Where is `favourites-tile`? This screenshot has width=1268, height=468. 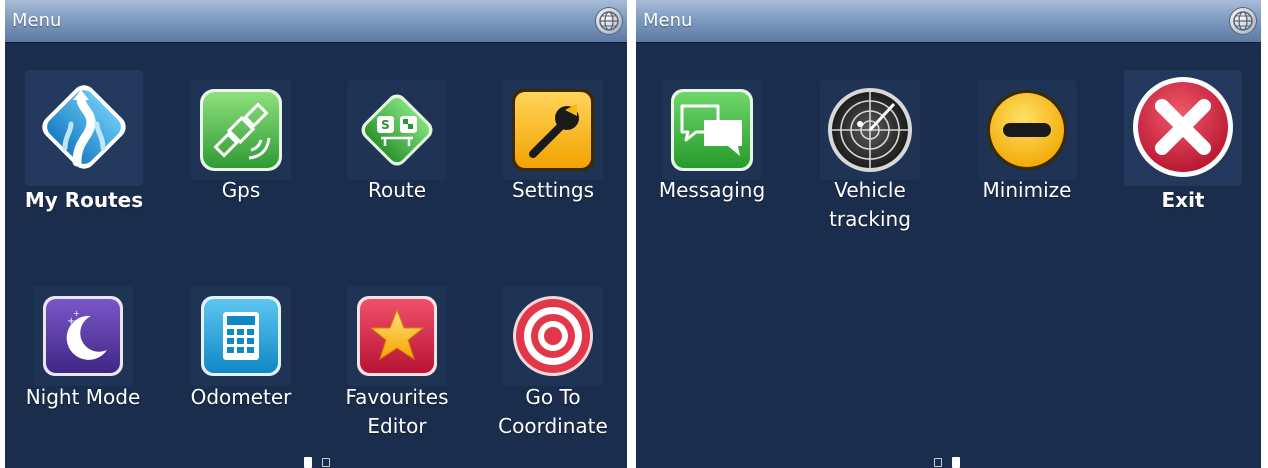 favourites-tile is located at coordinates (397, 336).